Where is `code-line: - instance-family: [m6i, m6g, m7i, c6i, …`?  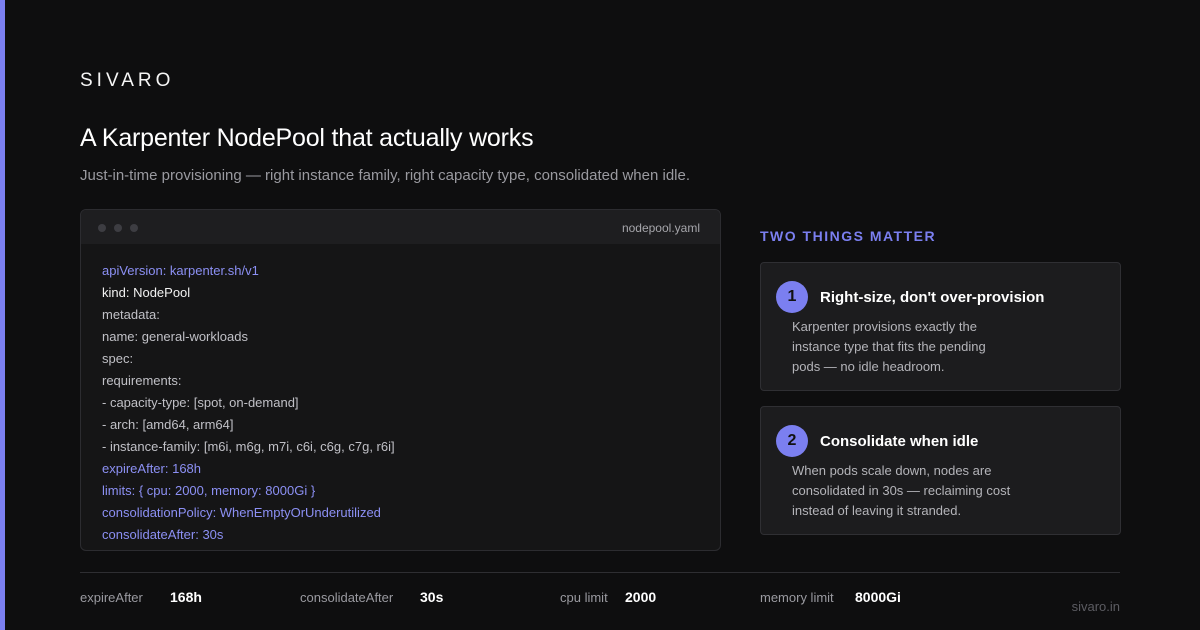 code-line: - instance-family: [m6i, m6g, m7i, c6i, … is located at coordinates (248, 446).